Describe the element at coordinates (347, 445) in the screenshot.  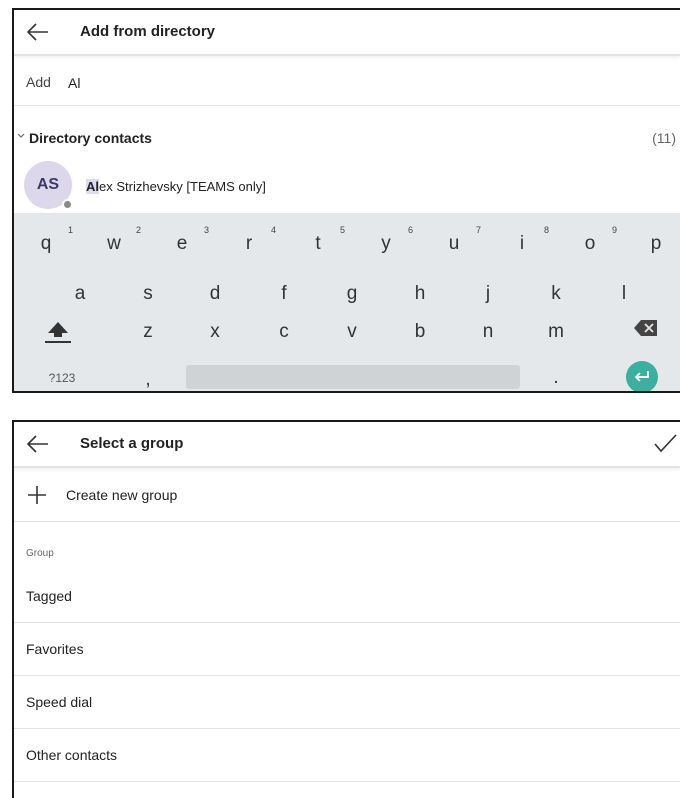
I see `app-bar: Select a group` at that location.